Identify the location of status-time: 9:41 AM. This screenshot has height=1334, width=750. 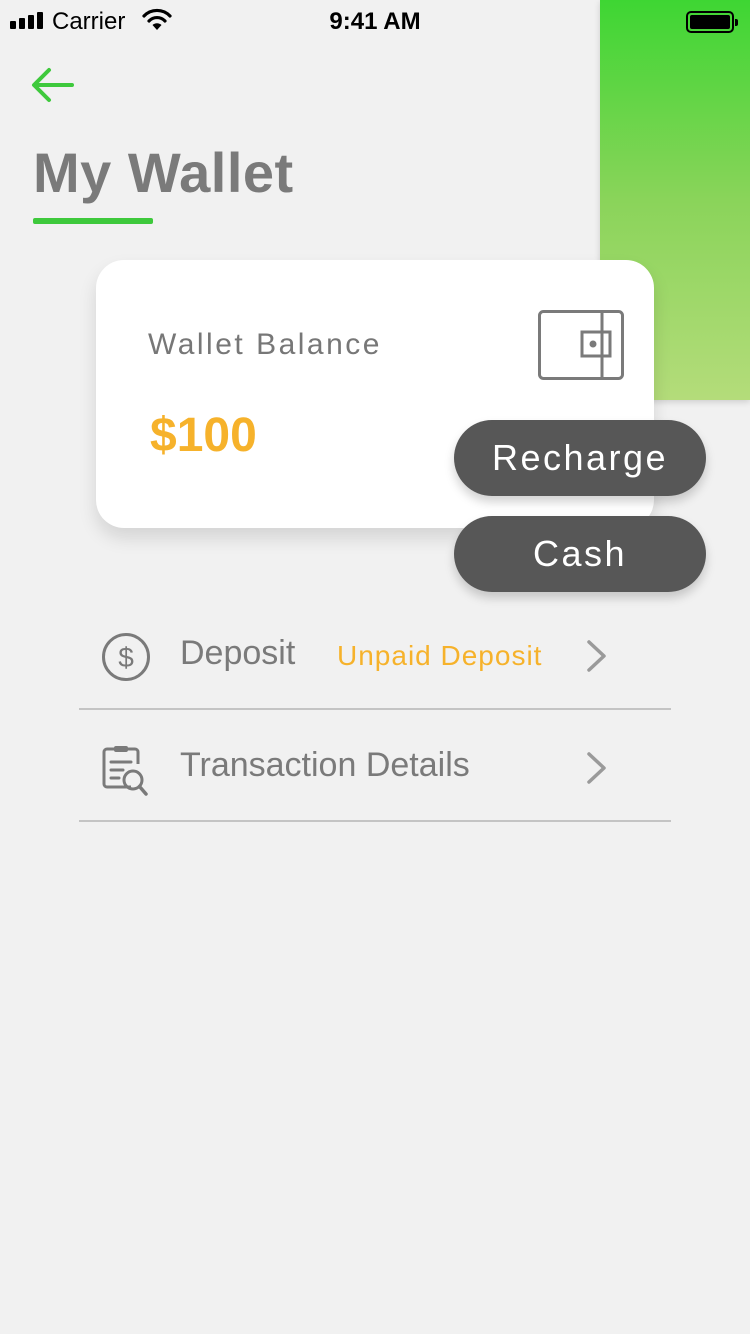
(375, 21).